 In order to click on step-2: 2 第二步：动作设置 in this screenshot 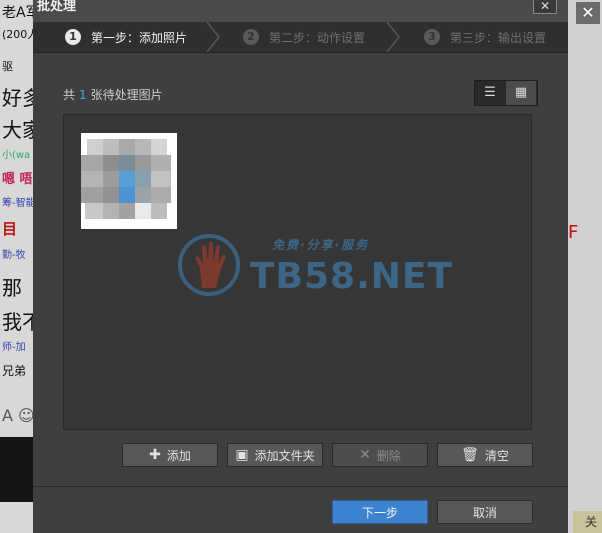, I will do `click(304, 37)`.